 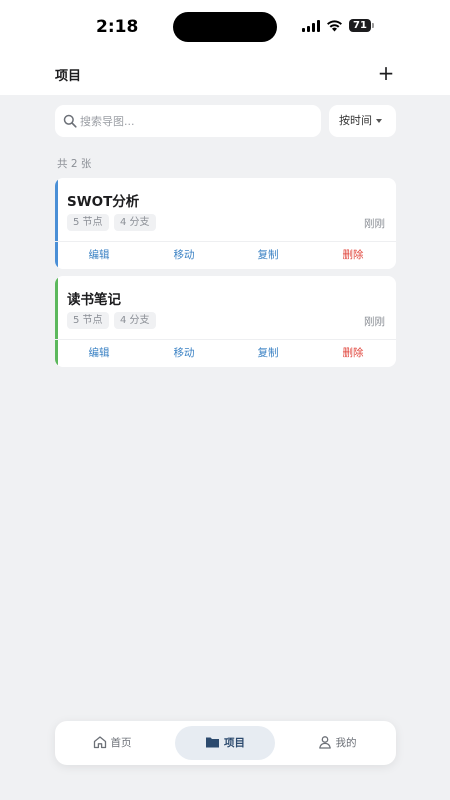 What do you see at coordinates (70, 121) in the screenshot?
I see `search-icon` at bounding box center [70, 121].